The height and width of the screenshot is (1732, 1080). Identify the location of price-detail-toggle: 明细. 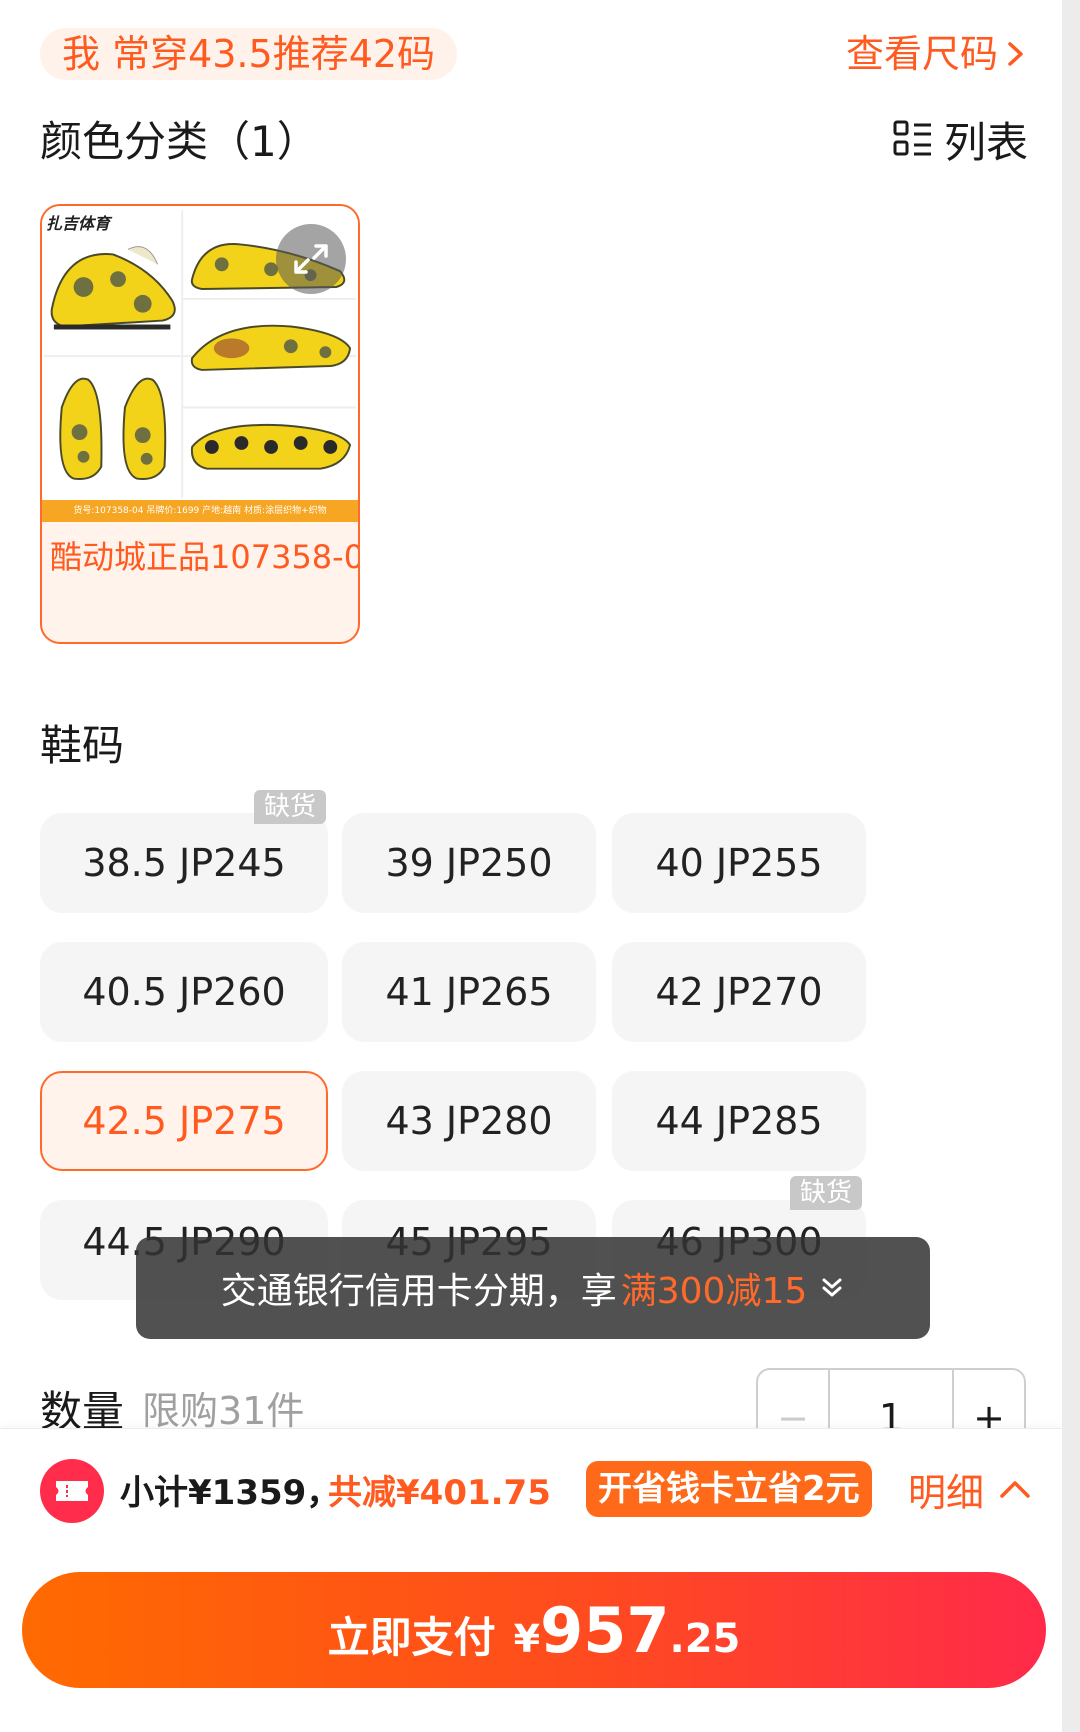
(970, 1489).